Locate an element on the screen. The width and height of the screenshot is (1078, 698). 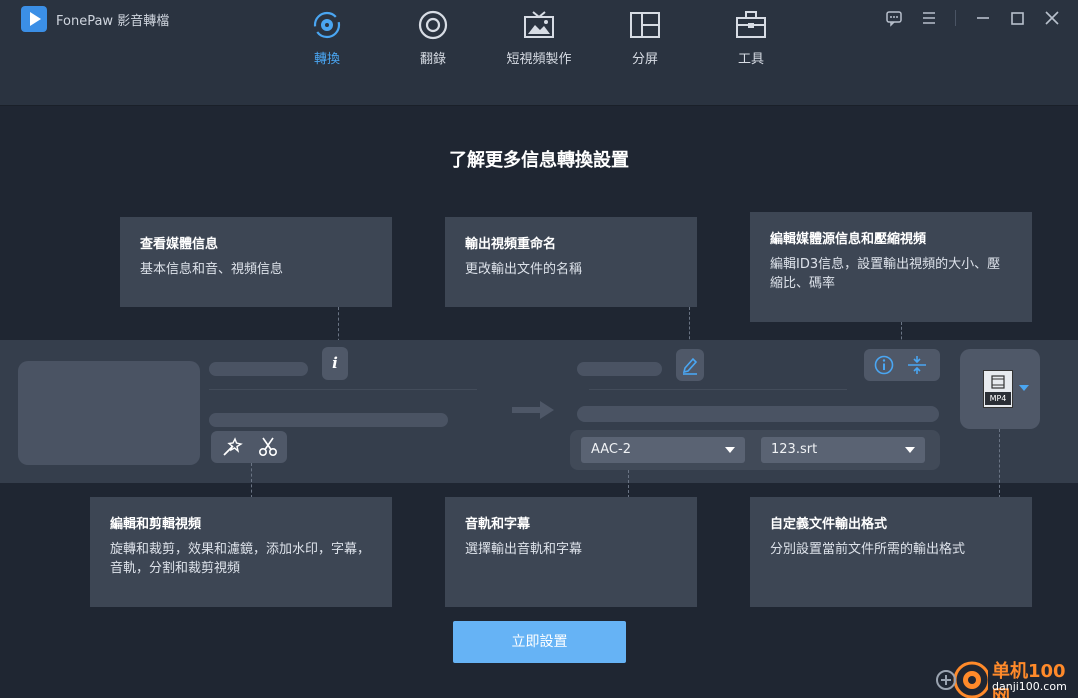
rename-button is located at coordinates (690, 365).